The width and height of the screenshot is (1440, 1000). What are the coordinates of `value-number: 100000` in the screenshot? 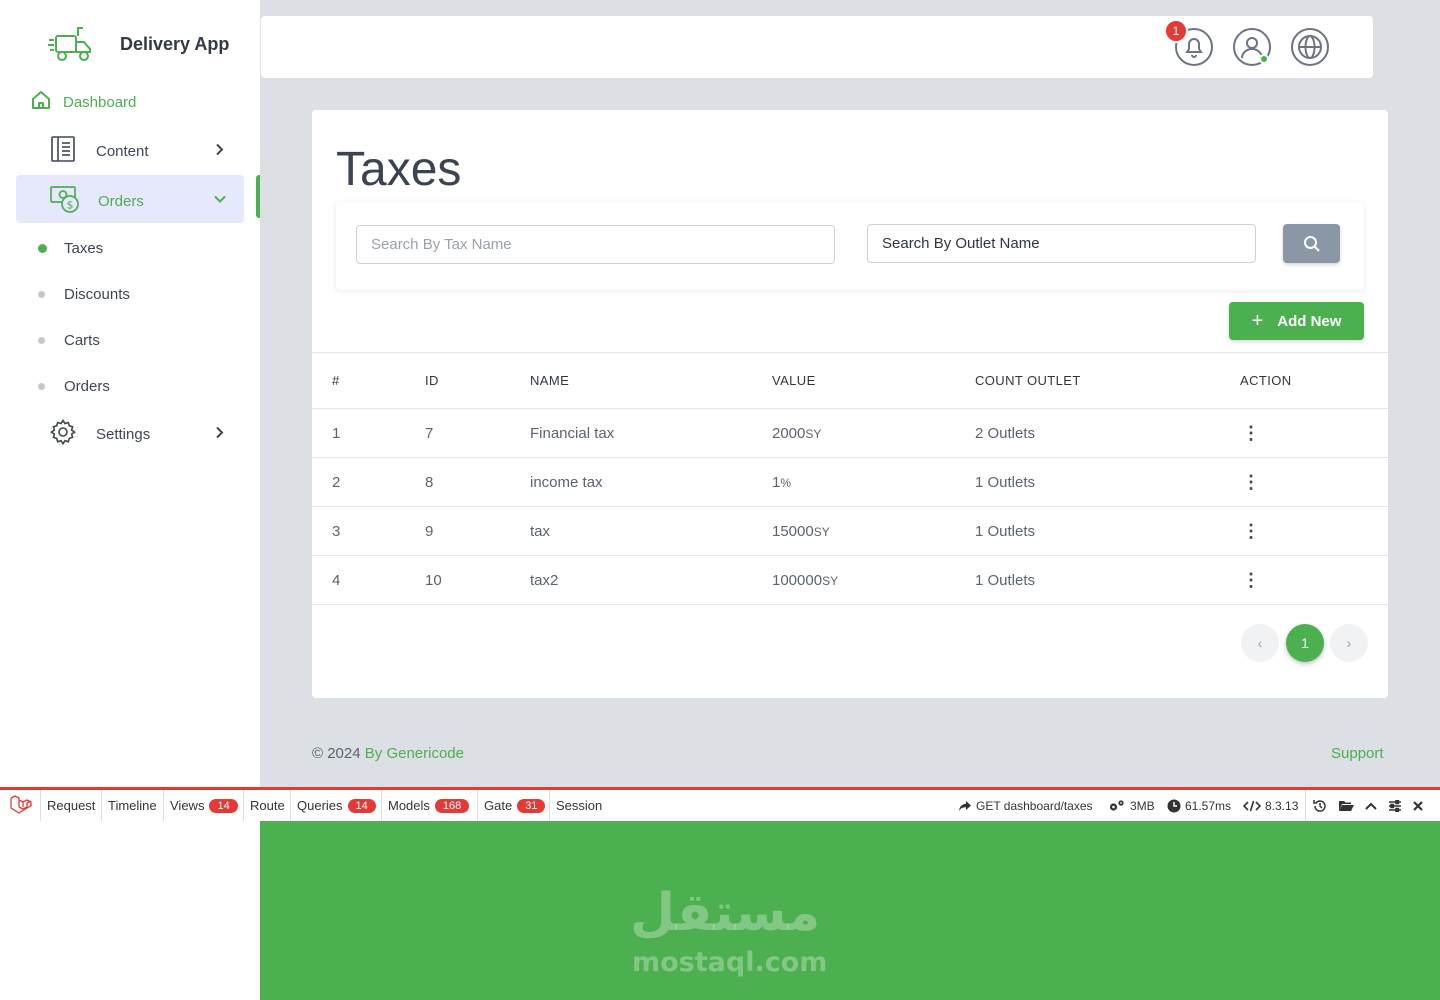 It's located at (797, 580).